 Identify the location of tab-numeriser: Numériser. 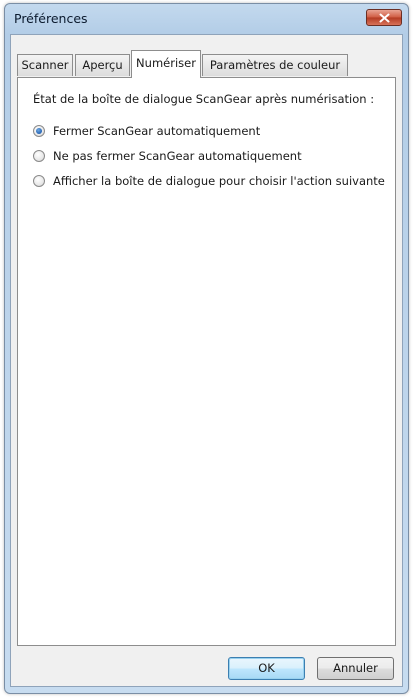
(166, 64).